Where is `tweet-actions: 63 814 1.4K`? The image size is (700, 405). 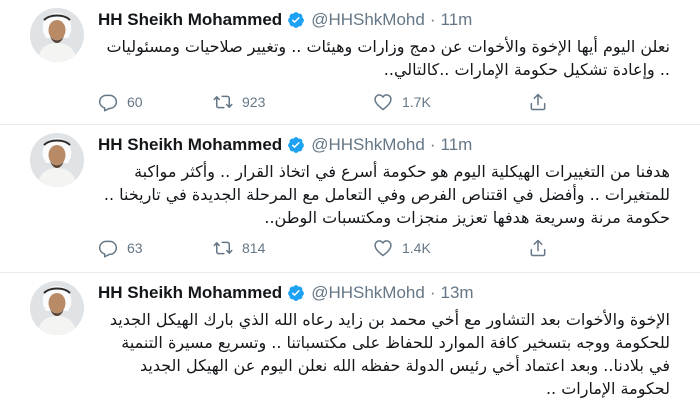
tweet-actions: 63 814 1.4K is located at coordinates (328, 248).